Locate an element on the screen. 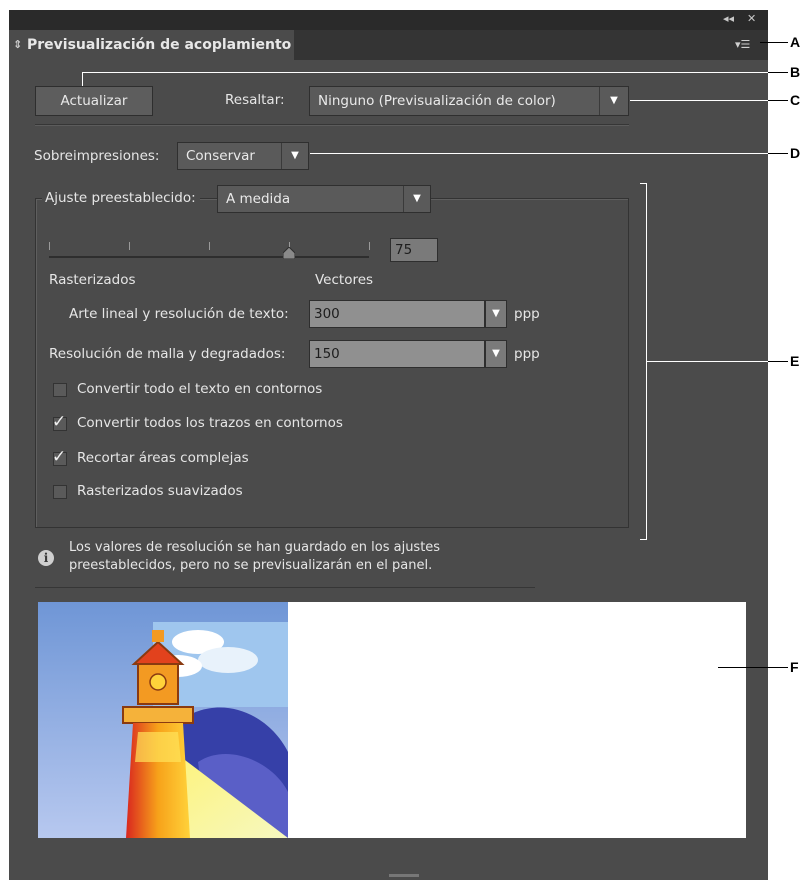 The height and width of the screenshot is (880, 802). highlight-value: Ninguno (Previsualización de color) is located at coordinates (437, 101).